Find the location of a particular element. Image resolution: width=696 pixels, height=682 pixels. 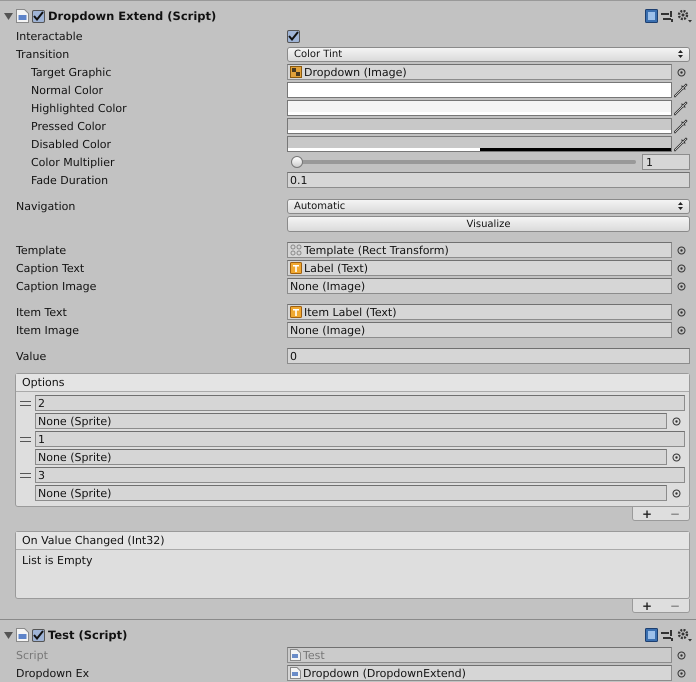

property-label: Target Graphic is located at coordinates (71, 72).